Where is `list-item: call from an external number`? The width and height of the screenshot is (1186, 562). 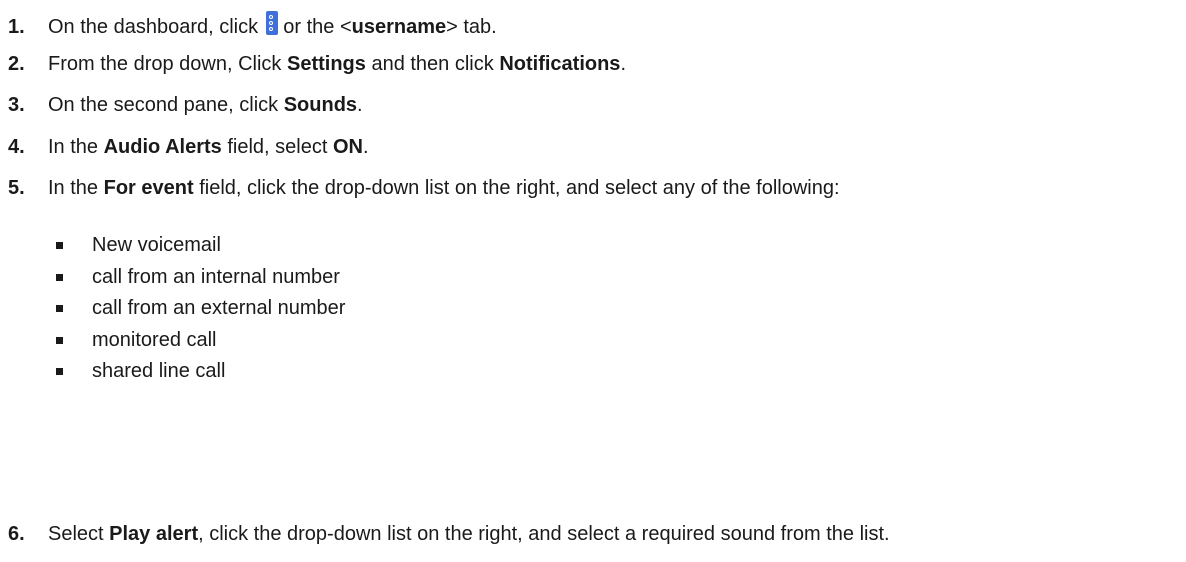 list-item: call from an external number is located at coordinates (198, 312).